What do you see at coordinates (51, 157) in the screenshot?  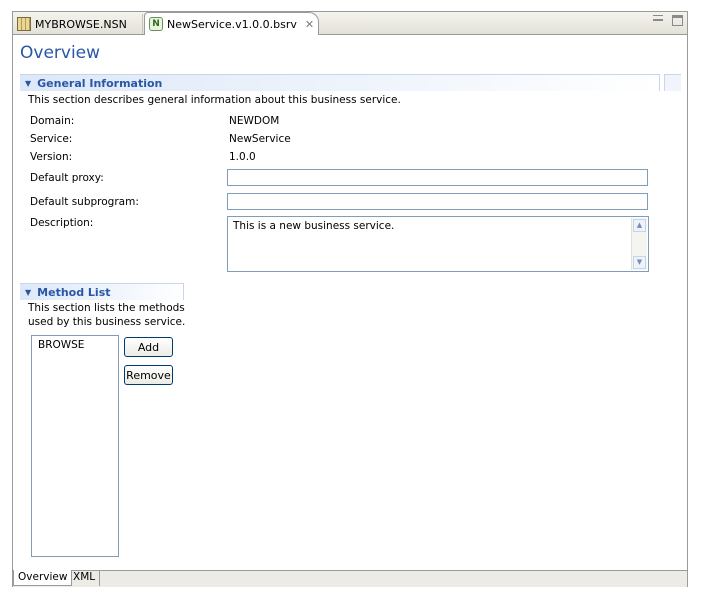 I see `version-label: Version:` at bounding box center [51, 157].